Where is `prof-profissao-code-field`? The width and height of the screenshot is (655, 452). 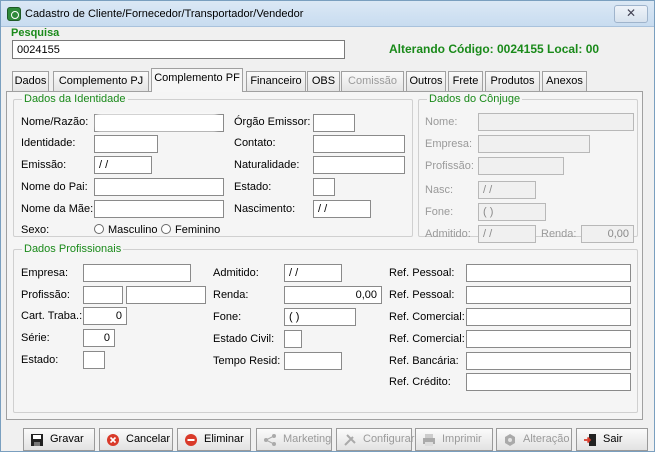
prof-profissao-code-field is located at coordinates (103, 295).